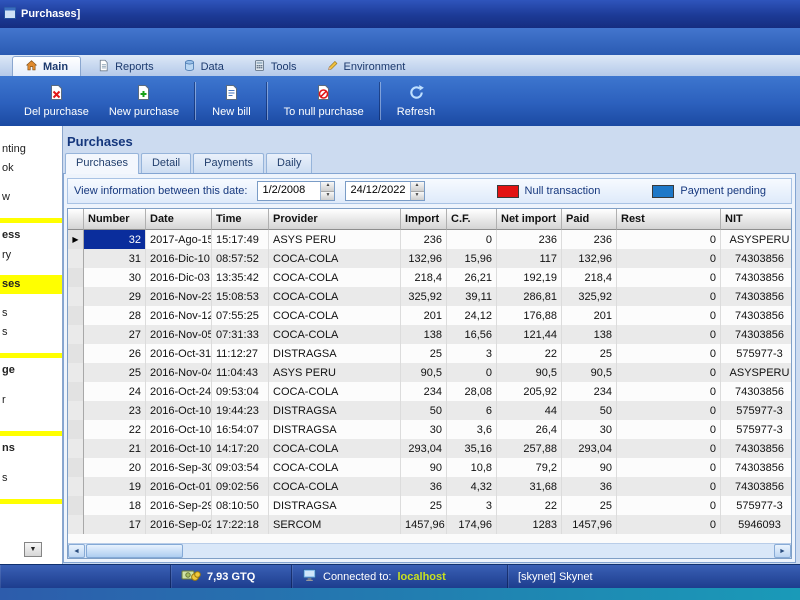 The height and width of the screenshot is (600, 800). I want to click on cell-cf: 16,56, so click(472, 334).